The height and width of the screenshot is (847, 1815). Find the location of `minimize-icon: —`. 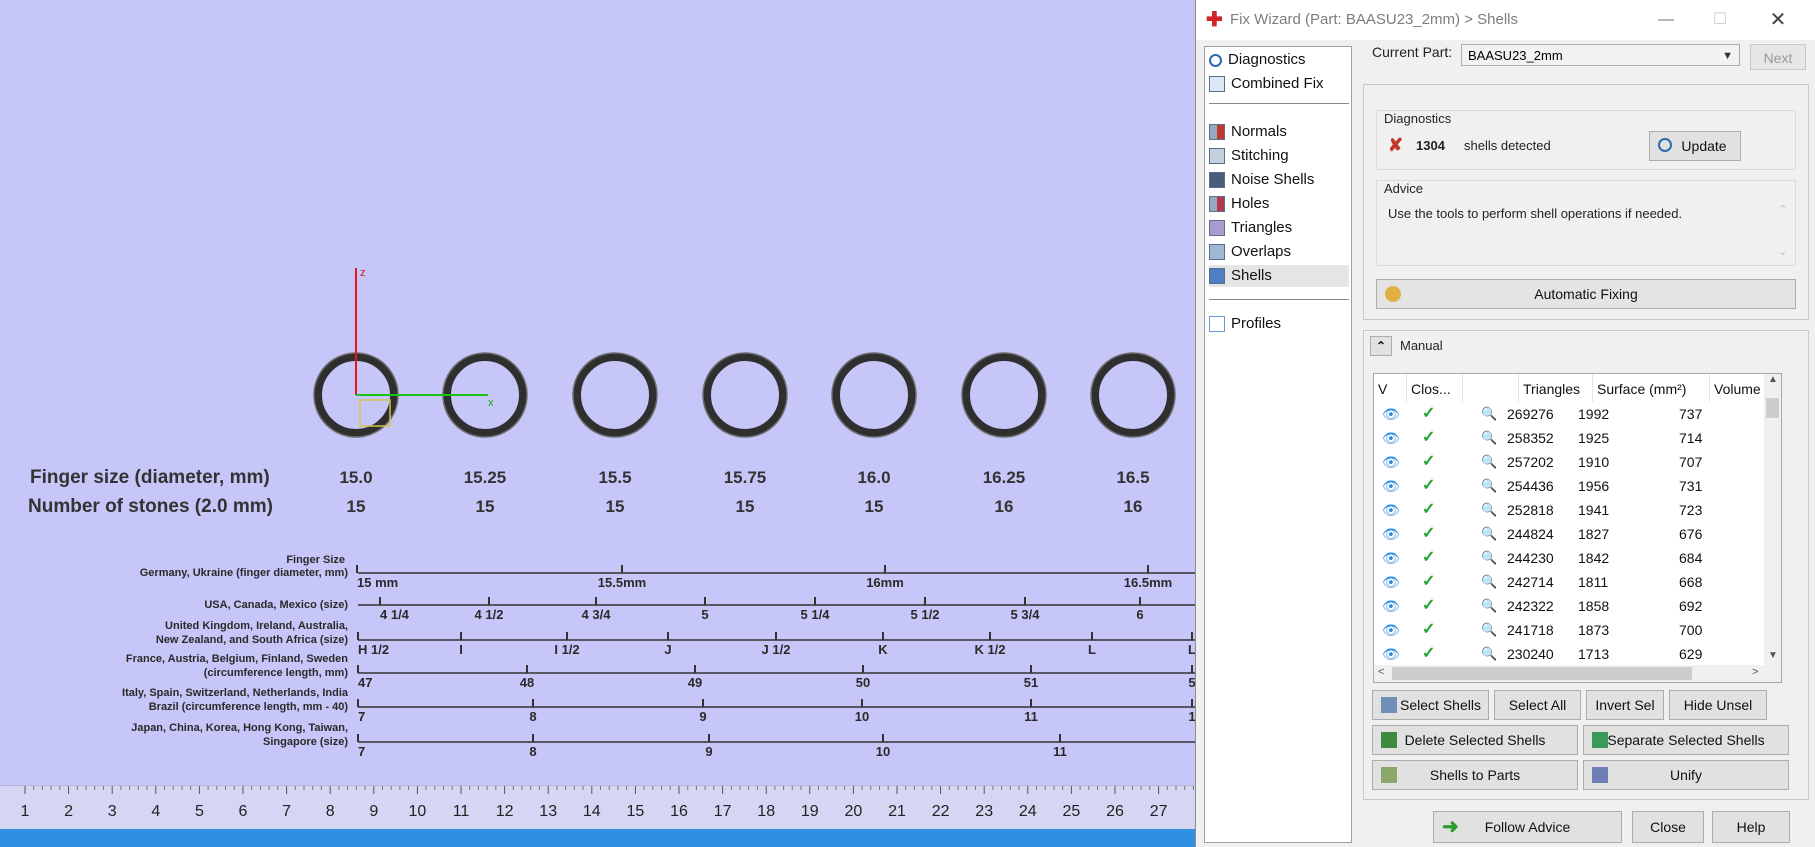

minimize-icon: — is located at coordinates (1666, 20).